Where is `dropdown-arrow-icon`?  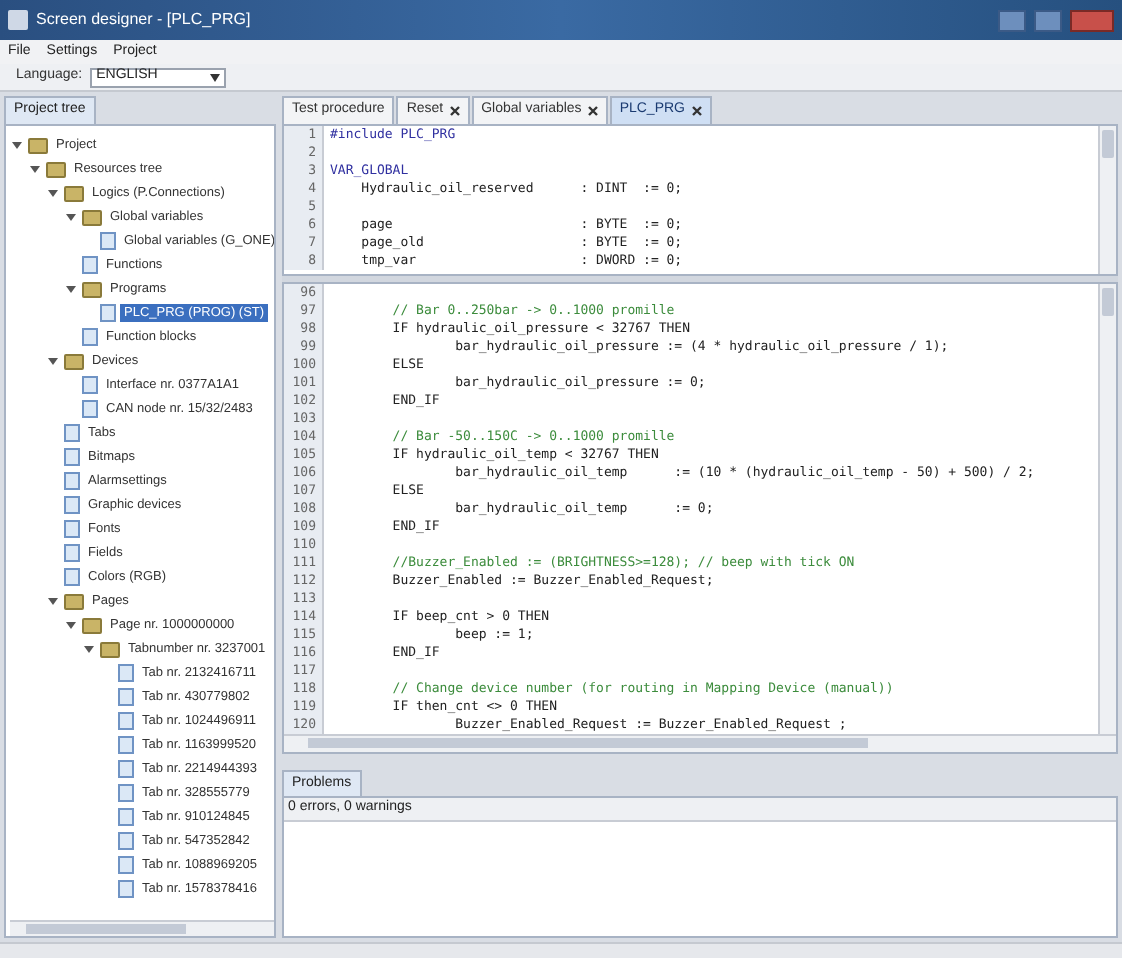
dropdown-arrow-icon is located at coordinates (215, 77).